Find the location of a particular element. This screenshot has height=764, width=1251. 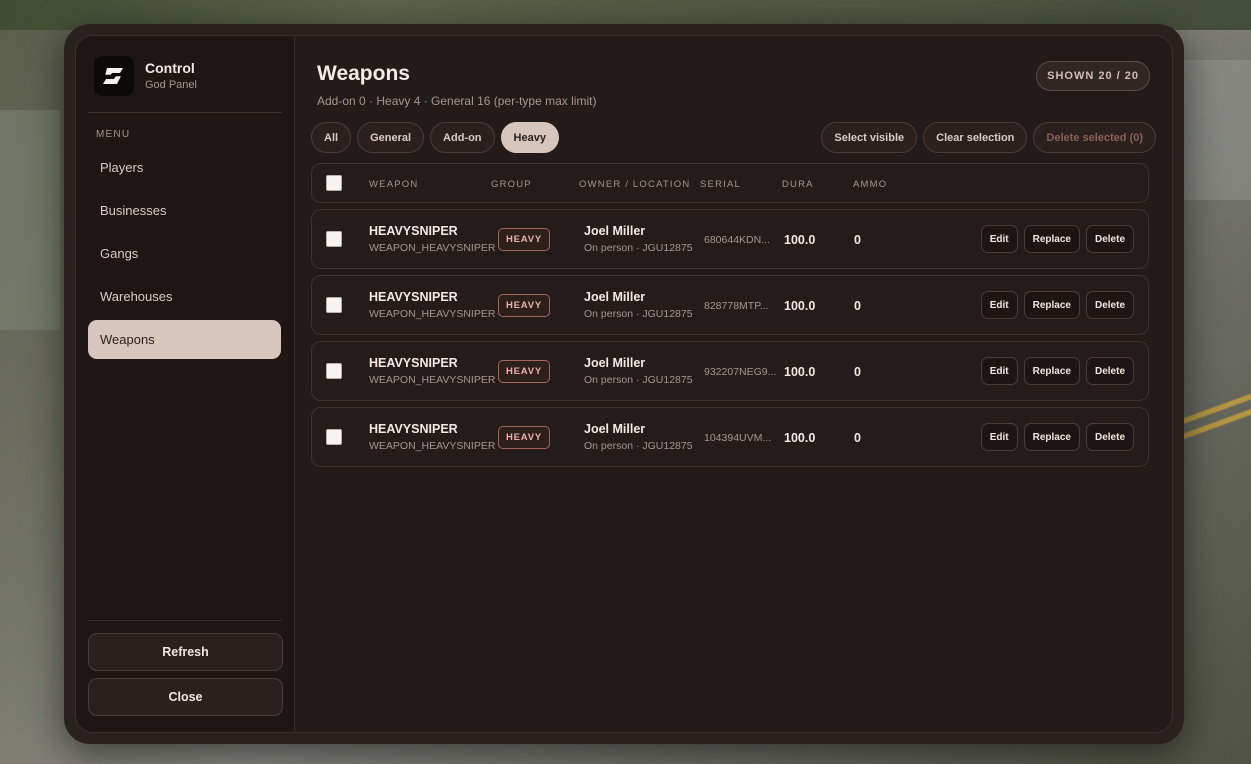

filter-all: All is located at coordinates (331, 137).